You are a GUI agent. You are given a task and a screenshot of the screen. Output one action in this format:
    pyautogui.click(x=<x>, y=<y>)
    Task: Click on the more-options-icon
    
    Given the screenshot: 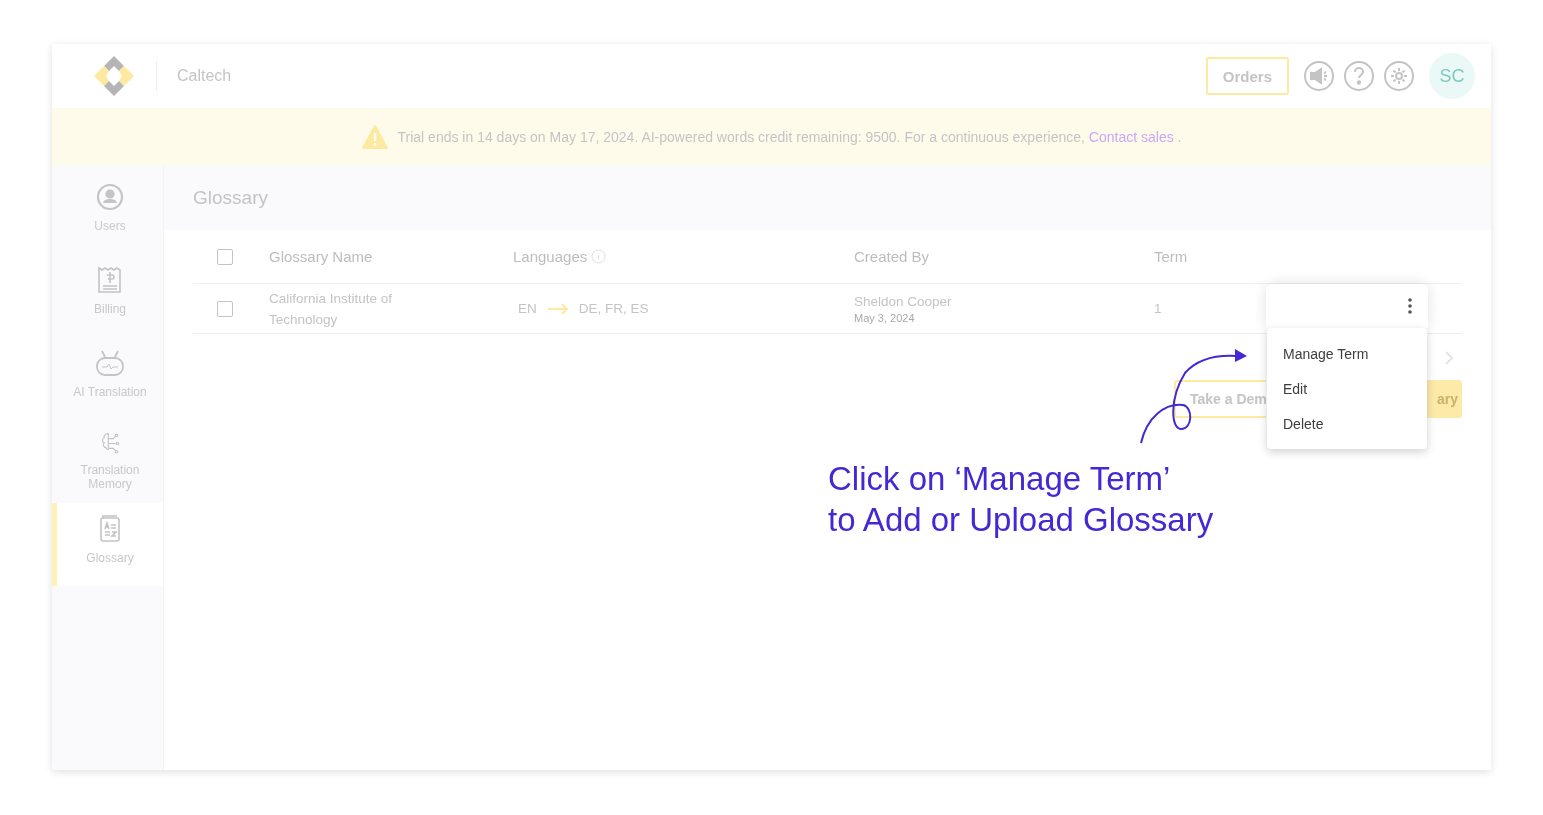 What is the action you would take?
    pyautogui.click(x=1410, y=306)
    